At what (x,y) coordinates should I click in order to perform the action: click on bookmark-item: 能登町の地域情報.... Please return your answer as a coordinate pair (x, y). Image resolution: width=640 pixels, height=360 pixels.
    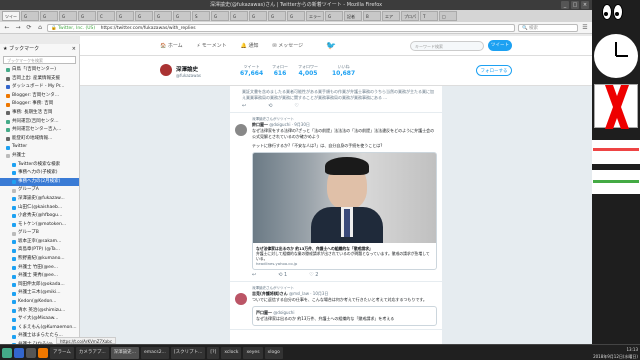
    Looking at the image, I should click on (39, 139).